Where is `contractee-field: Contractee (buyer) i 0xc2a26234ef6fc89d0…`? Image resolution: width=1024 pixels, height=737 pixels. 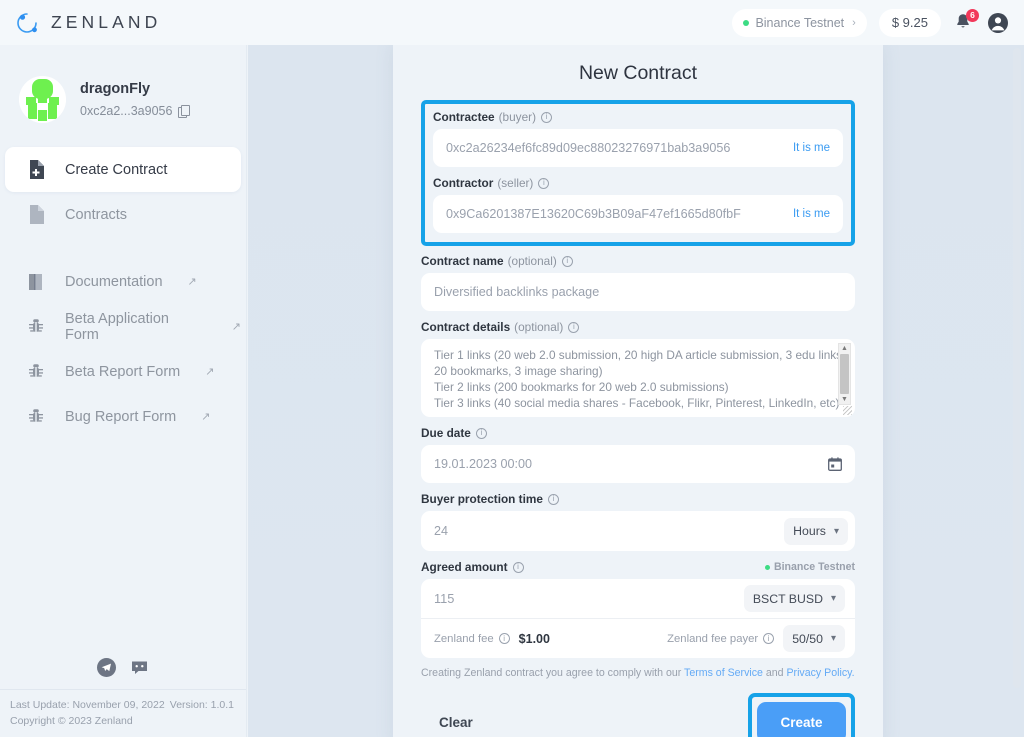 contractee-field: Contractee (buyer) i 0xc2a26234ef6fc89d0… is located at coordinates (638, 138).